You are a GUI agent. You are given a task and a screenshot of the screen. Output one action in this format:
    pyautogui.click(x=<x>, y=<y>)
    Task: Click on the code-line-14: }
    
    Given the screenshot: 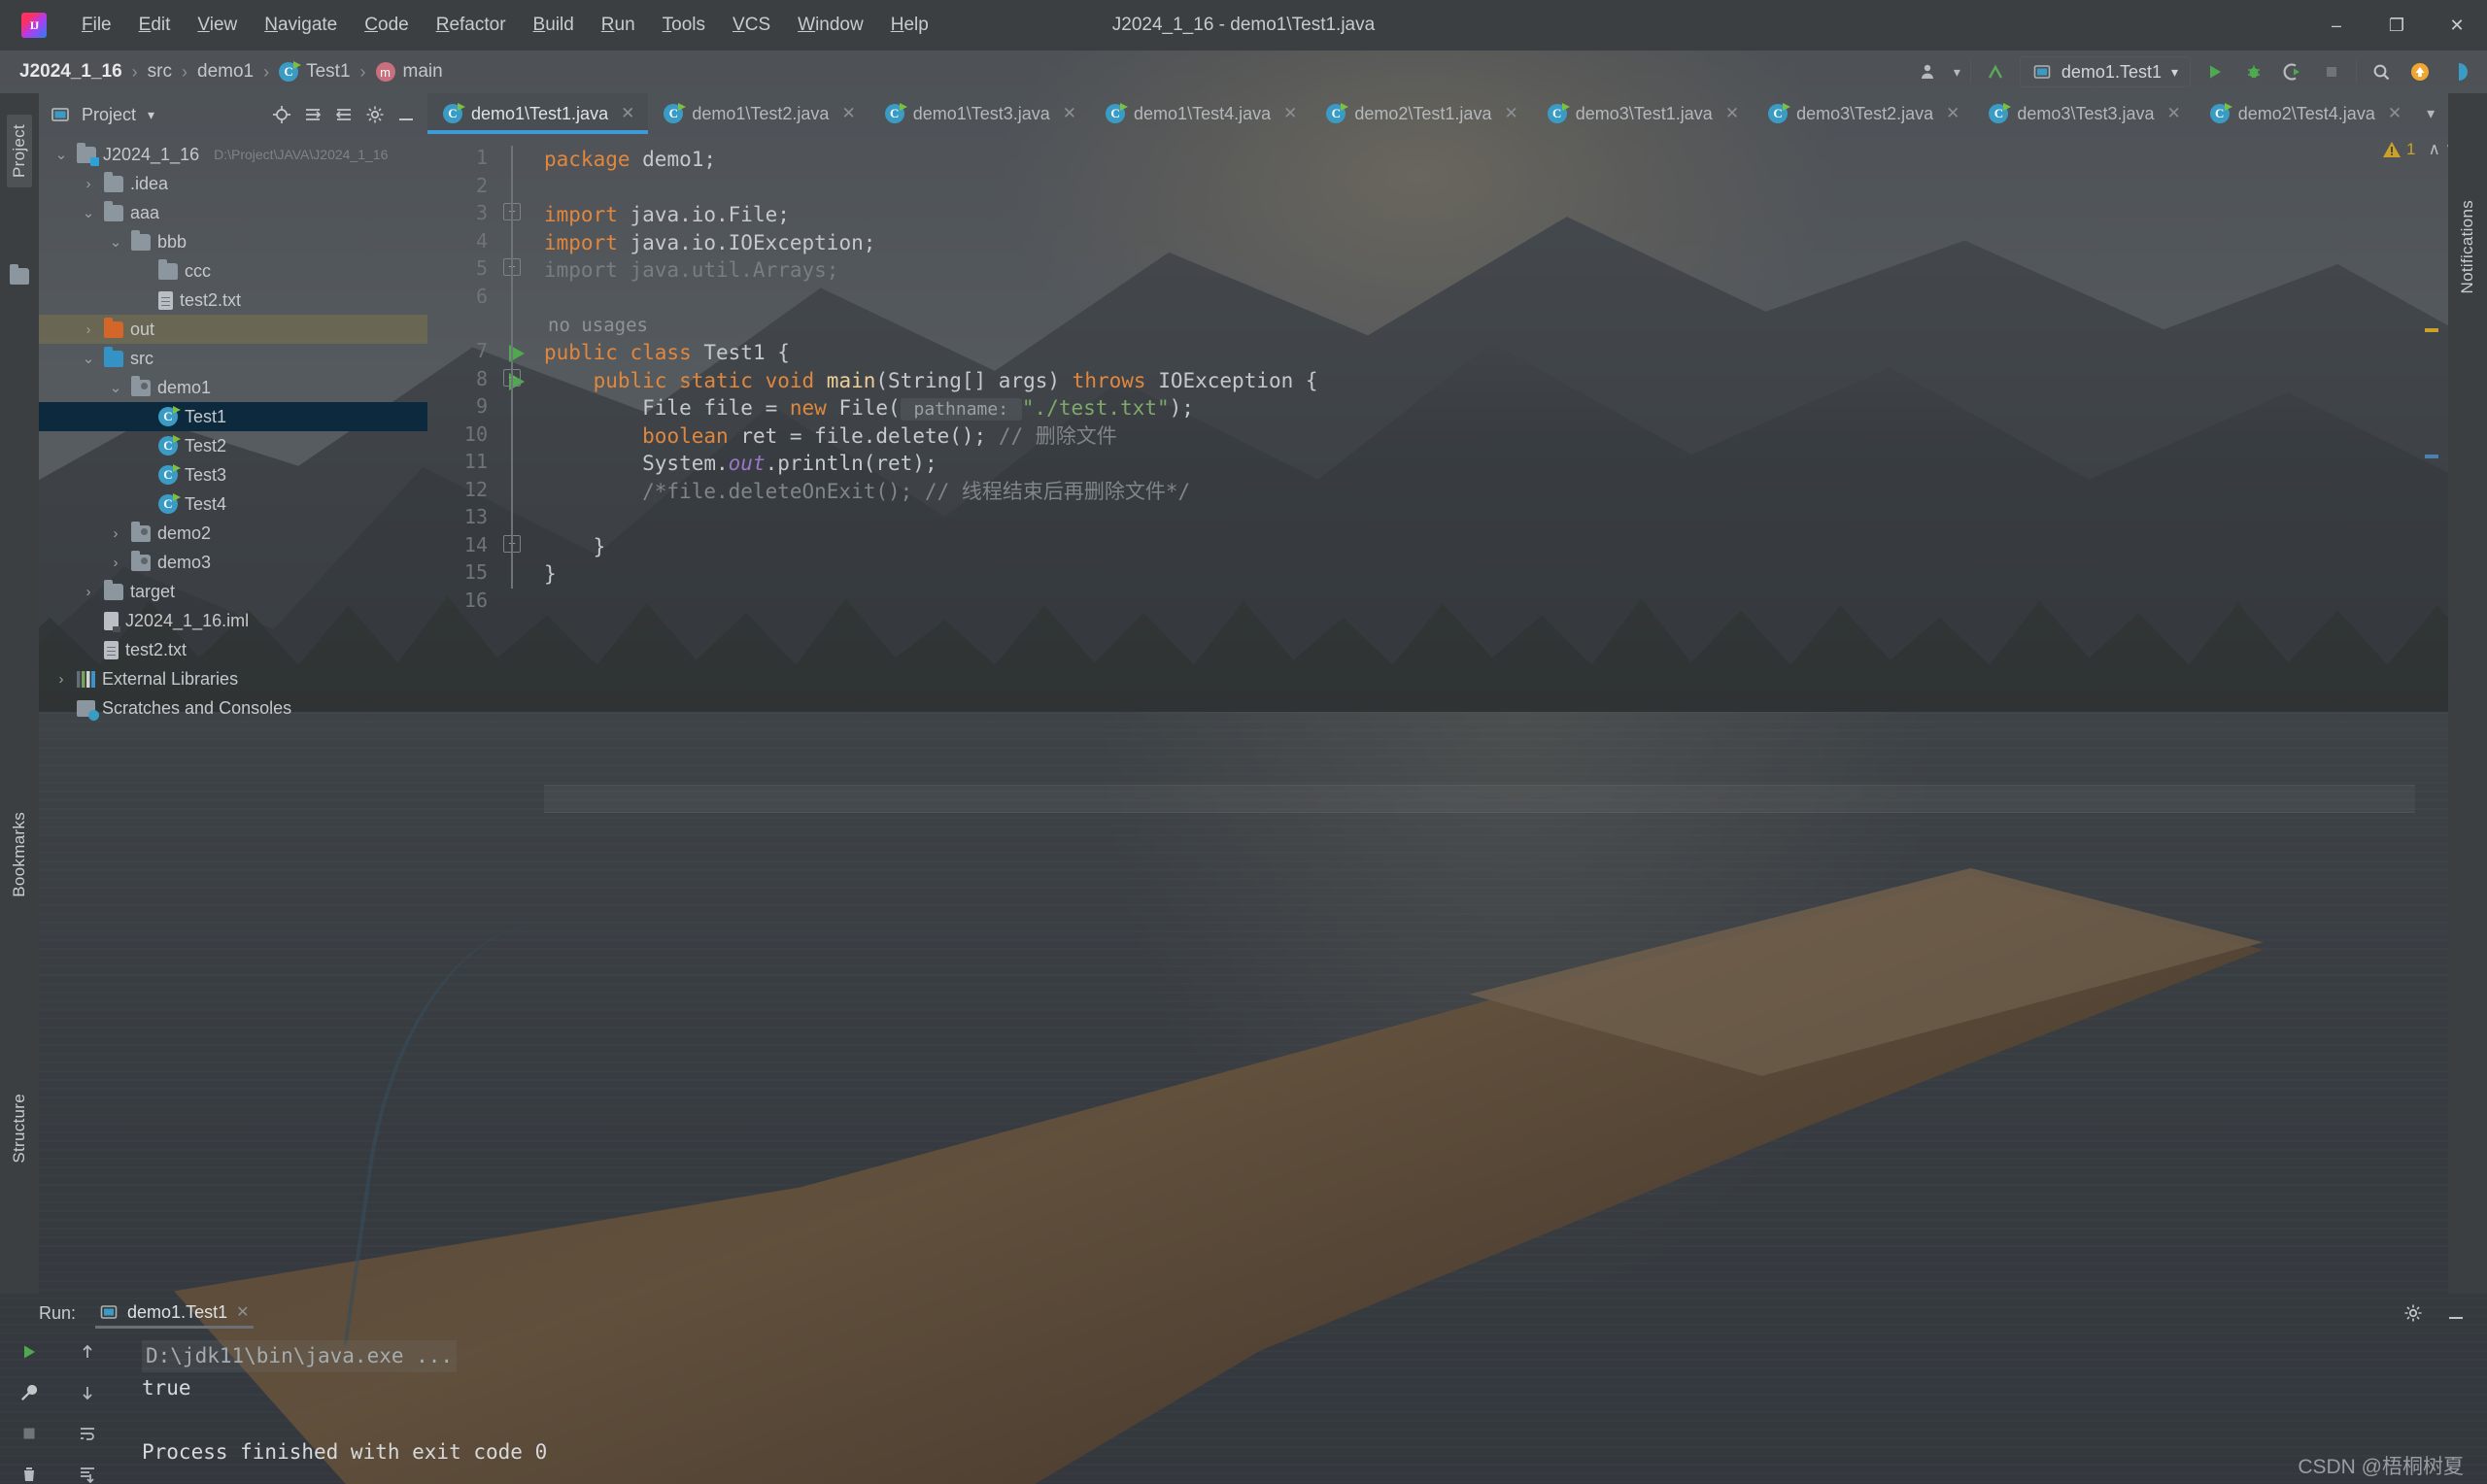 What is the action you would take?
    pyautogui.click(x=575, y=547)
    